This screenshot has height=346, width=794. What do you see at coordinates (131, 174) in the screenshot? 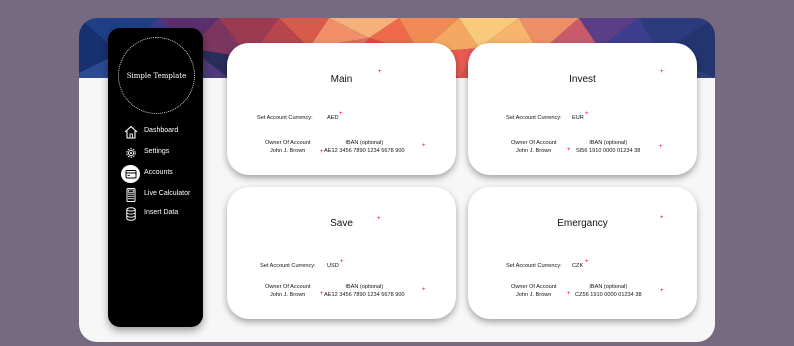
I see `wallet-icon` at bounding box center [131, 174].